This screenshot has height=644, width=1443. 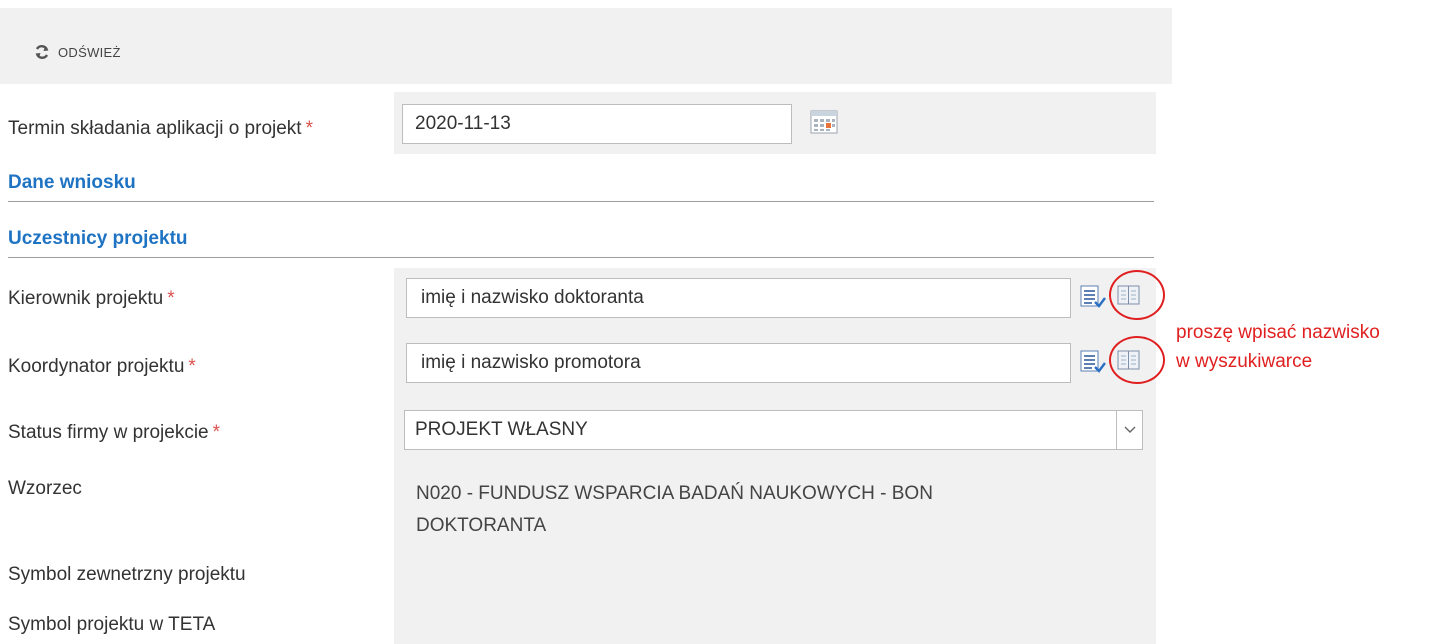 I want to click on annotation-line: w wyszukiwarce, so click(x=1244, y=361).